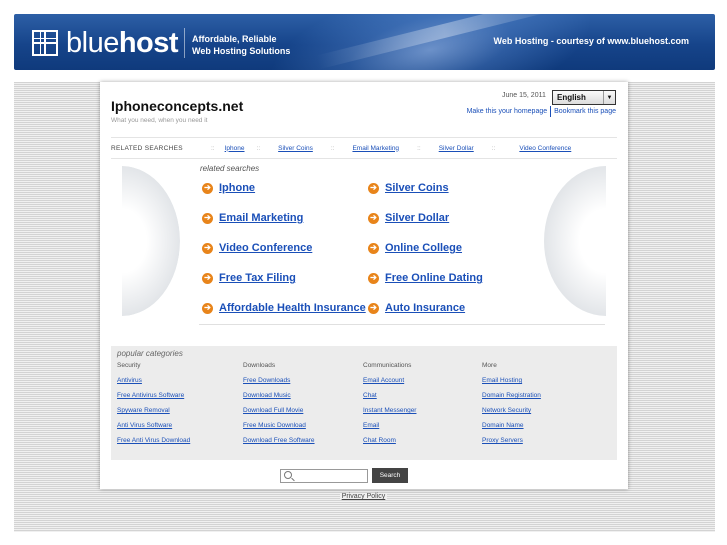 The height and width of the screenshot is (545, 727). Describe the element at coordinates (389, 429) in the screenshot. I see `category-link: Email` at that location.